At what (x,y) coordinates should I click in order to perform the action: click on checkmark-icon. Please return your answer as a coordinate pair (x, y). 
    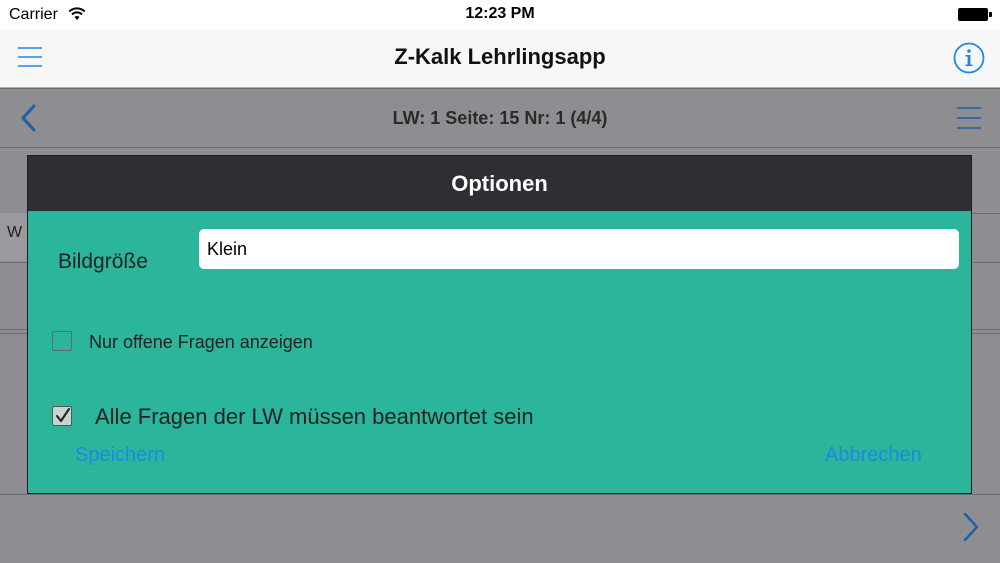
    Looking at the image, I should click on (63, 415).